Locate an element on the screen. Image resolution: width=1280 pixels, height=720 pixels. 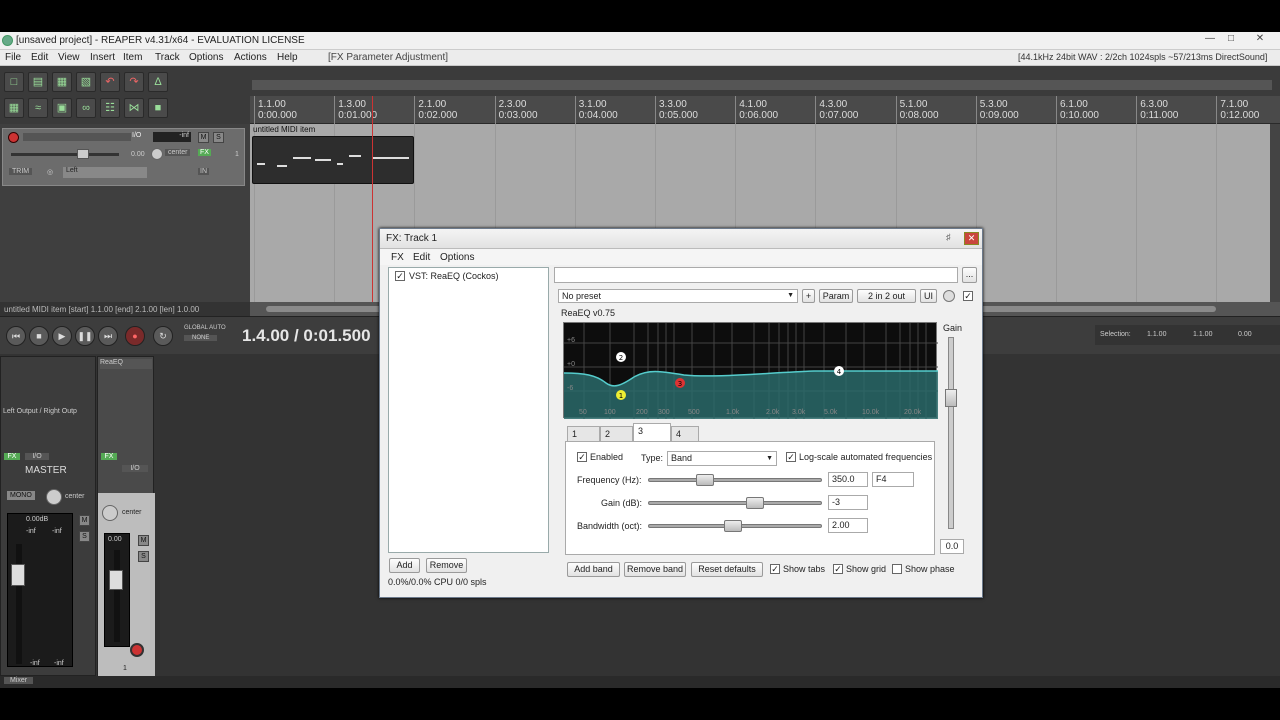
ripple-edit-icon: ≈ is located at coordinates (38, 108).